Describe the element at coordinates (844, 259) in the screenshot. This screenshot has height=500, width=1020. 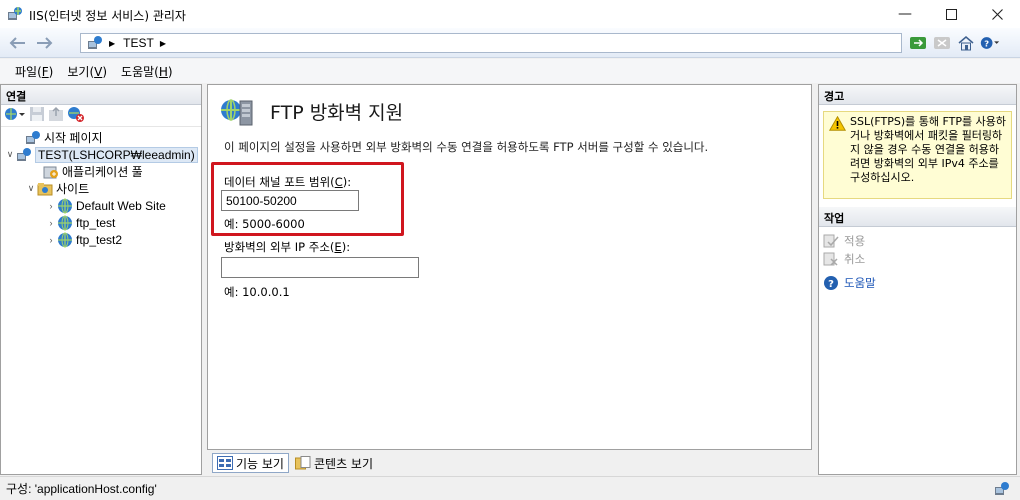
I see `cancel-action: 취소` at that location.